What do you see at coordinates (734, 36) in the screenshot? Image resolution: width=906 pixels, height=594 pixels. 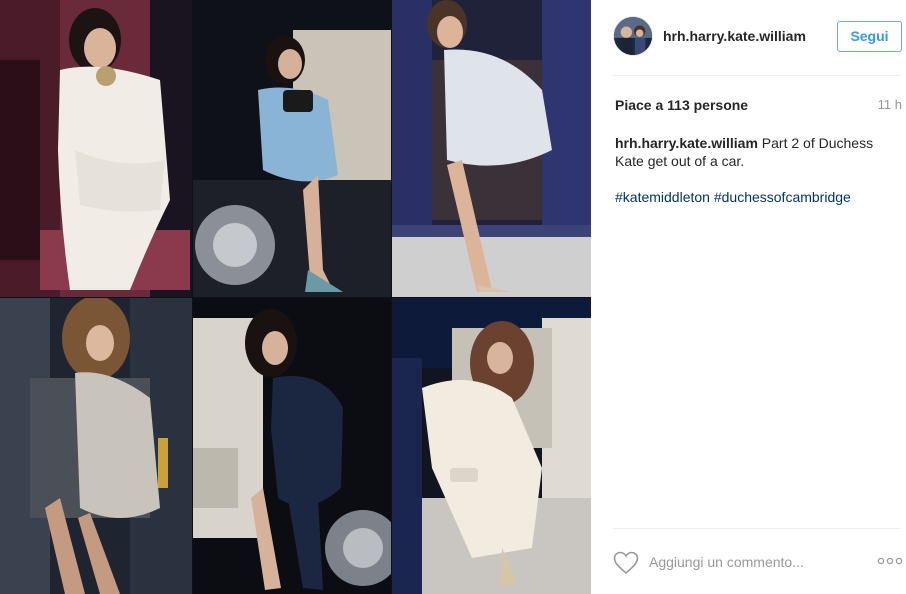 I see `post-username: hrh.harry.kate.william` at bounding box center [734, 36].